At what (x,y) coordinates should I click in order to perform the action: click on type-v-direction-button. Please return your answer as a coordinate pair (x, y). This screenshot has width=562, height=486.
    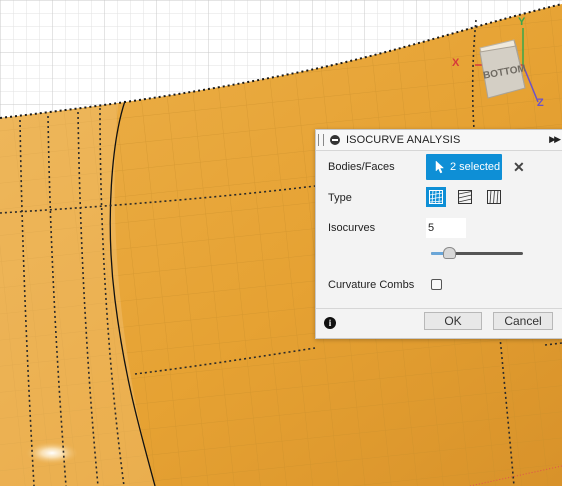
    Looking at the image, I should click on (494, 197).